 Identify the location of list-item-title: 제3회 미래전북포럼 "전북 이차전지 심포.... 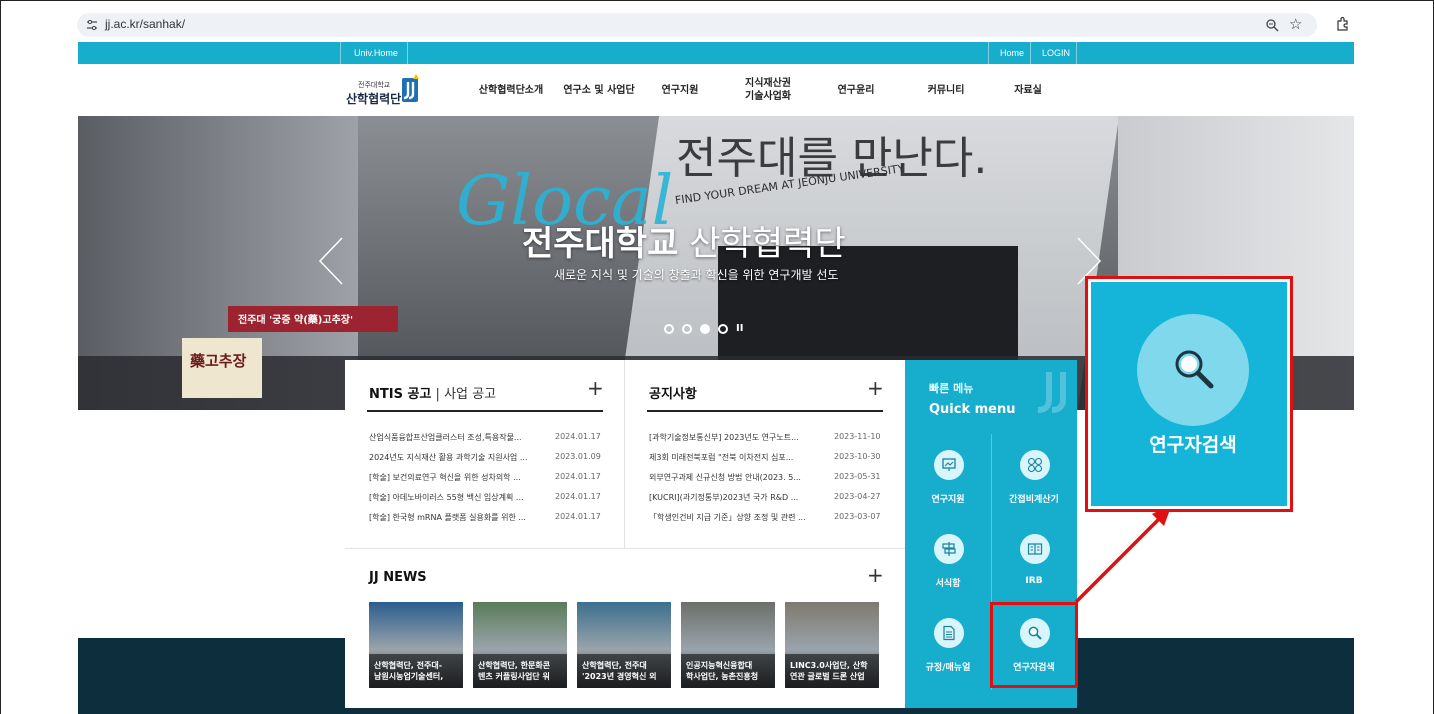
(738, 457).